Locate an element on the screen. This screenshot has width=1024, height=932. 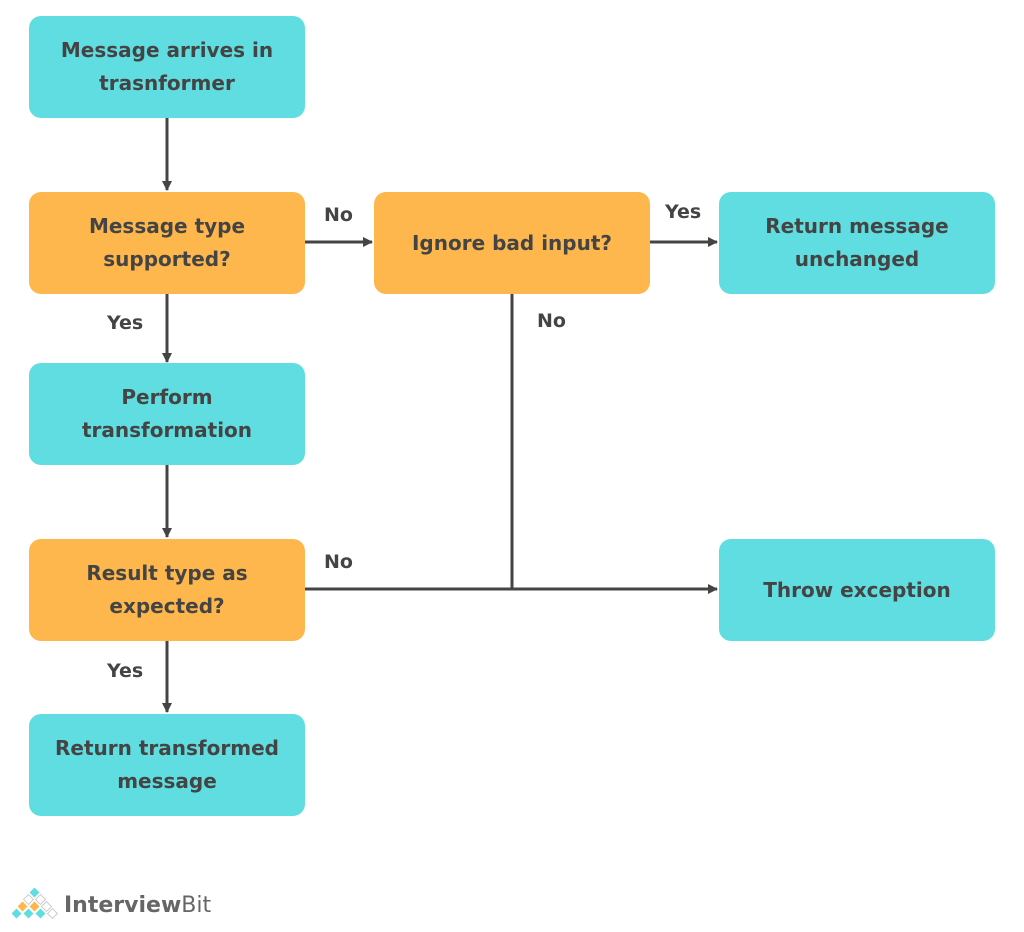
label-result-yes: Yes is located at coordinates (125, 671).